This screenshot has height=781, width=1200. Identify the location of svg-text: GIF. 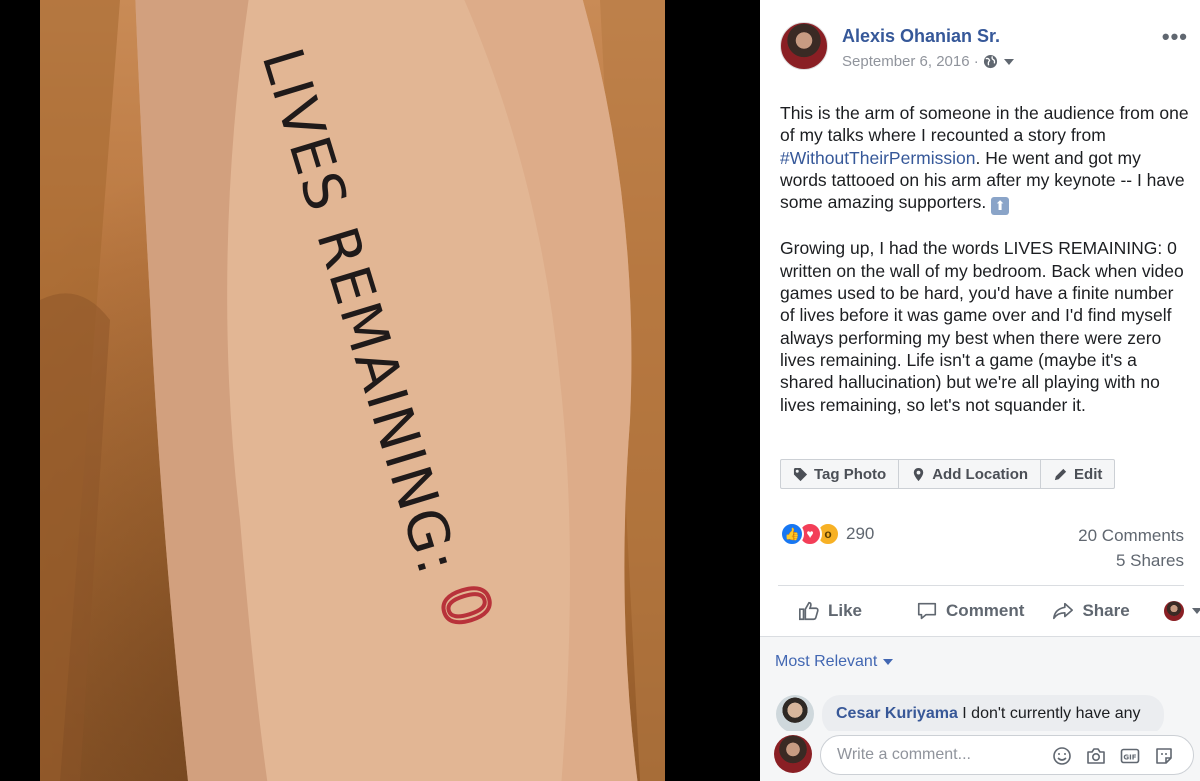
(1129, 758).